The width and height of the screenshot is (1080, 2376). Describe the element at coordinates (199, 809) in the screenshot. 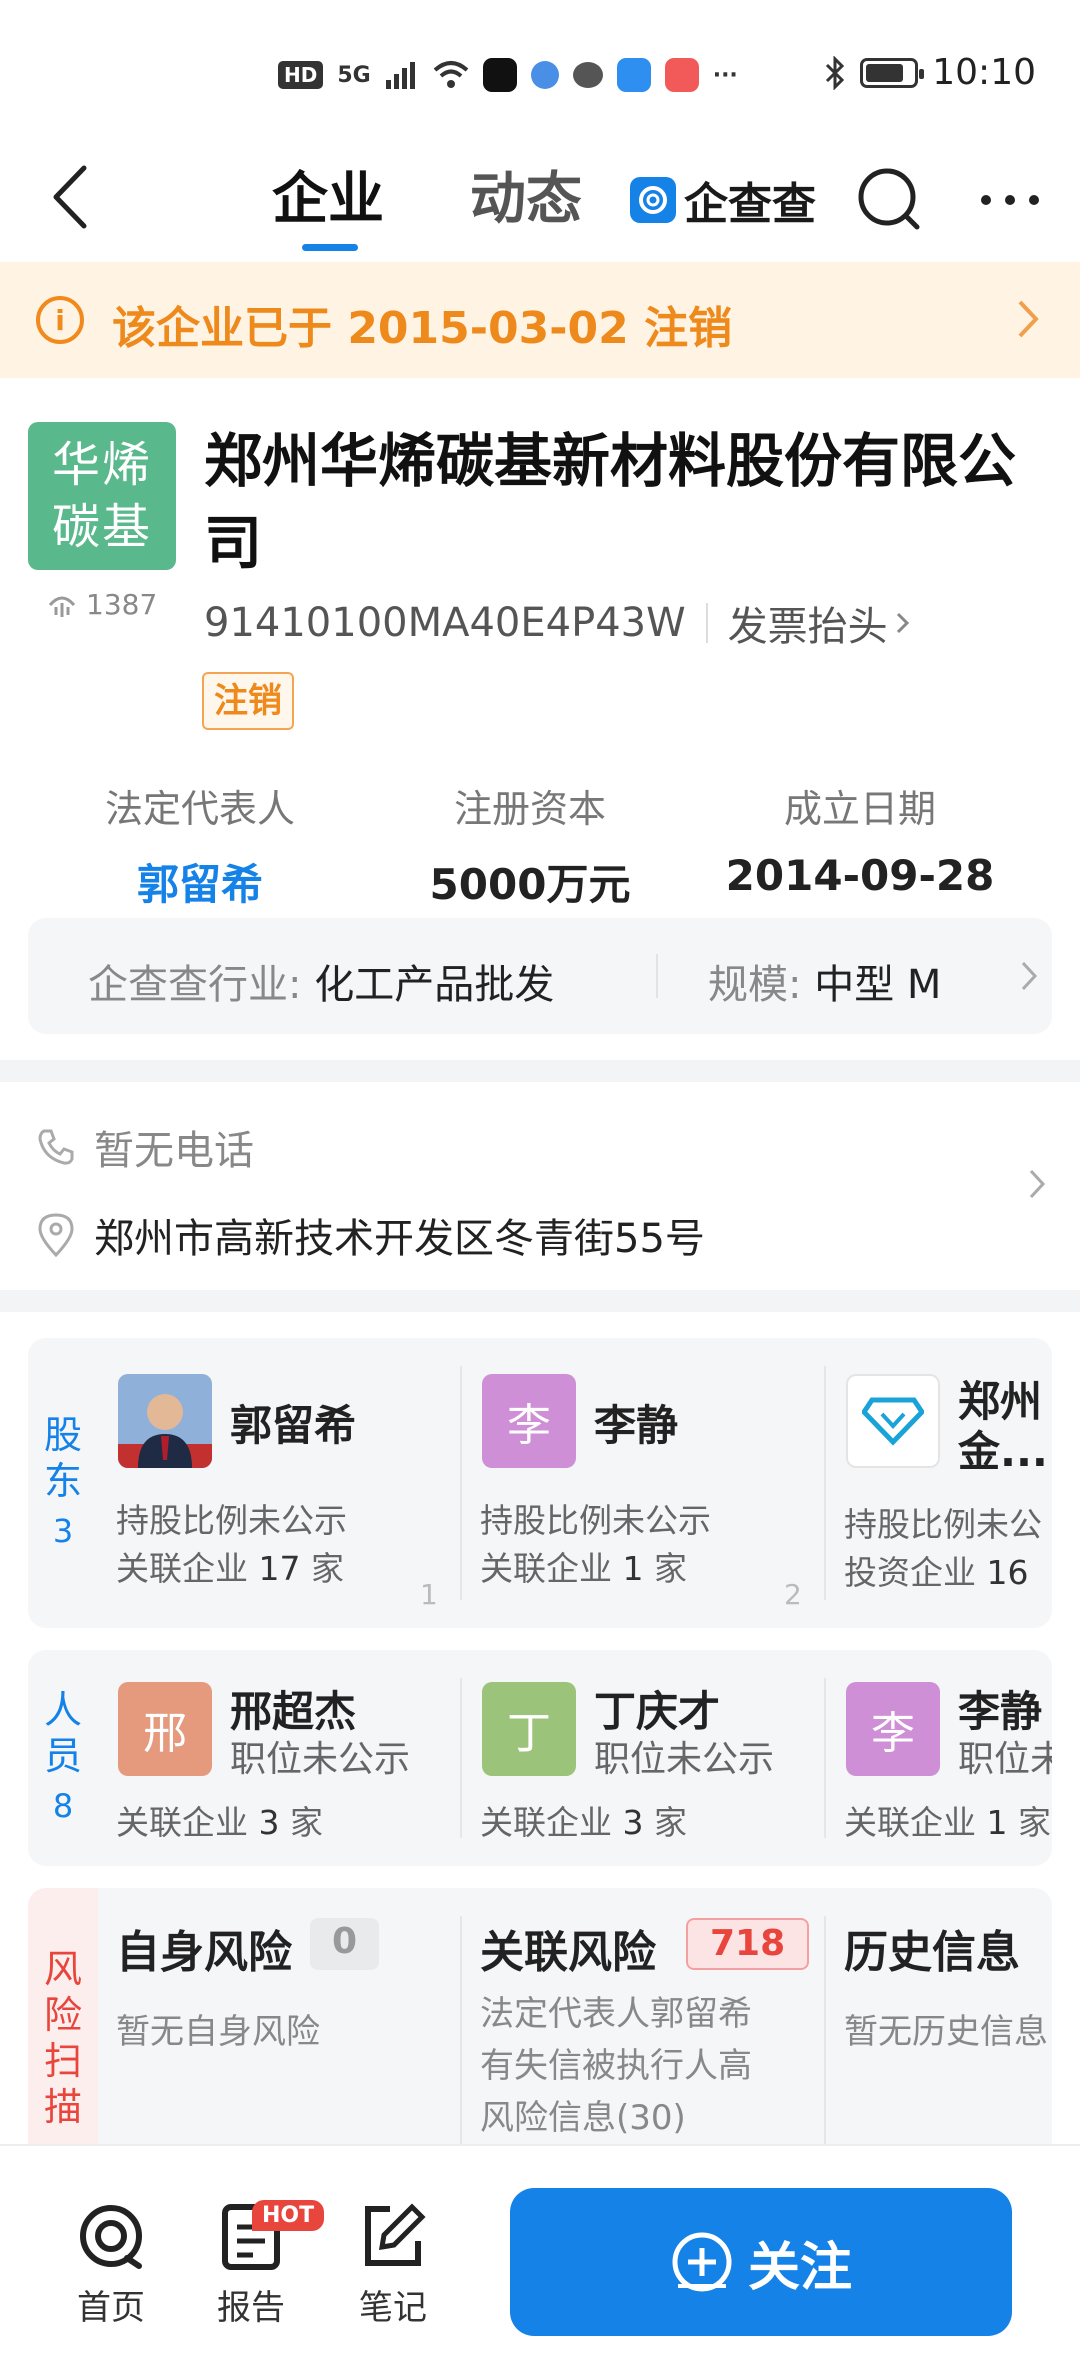

I see `kv-label: 法定代表人` at that location.